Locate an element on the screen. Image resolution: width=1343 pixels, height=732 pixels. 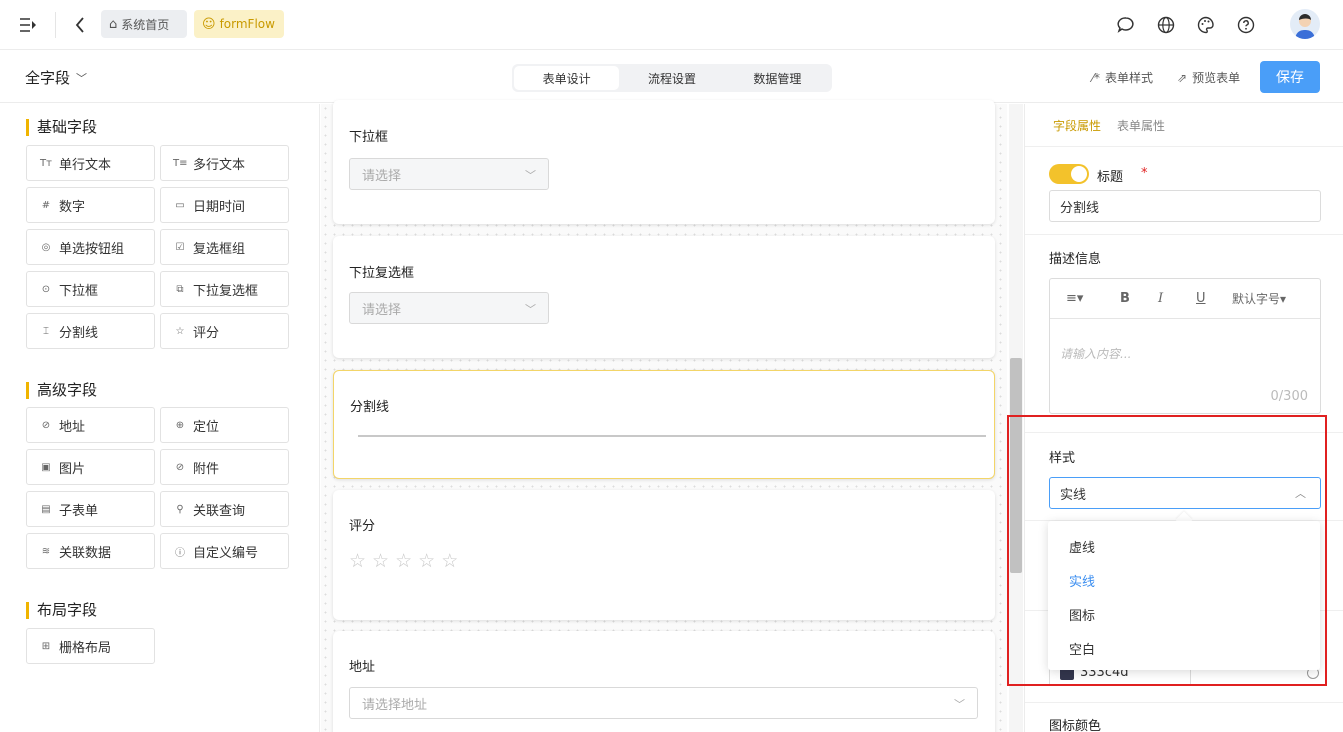
field-type-icon: ≋ is located at coordinates (46, 551).